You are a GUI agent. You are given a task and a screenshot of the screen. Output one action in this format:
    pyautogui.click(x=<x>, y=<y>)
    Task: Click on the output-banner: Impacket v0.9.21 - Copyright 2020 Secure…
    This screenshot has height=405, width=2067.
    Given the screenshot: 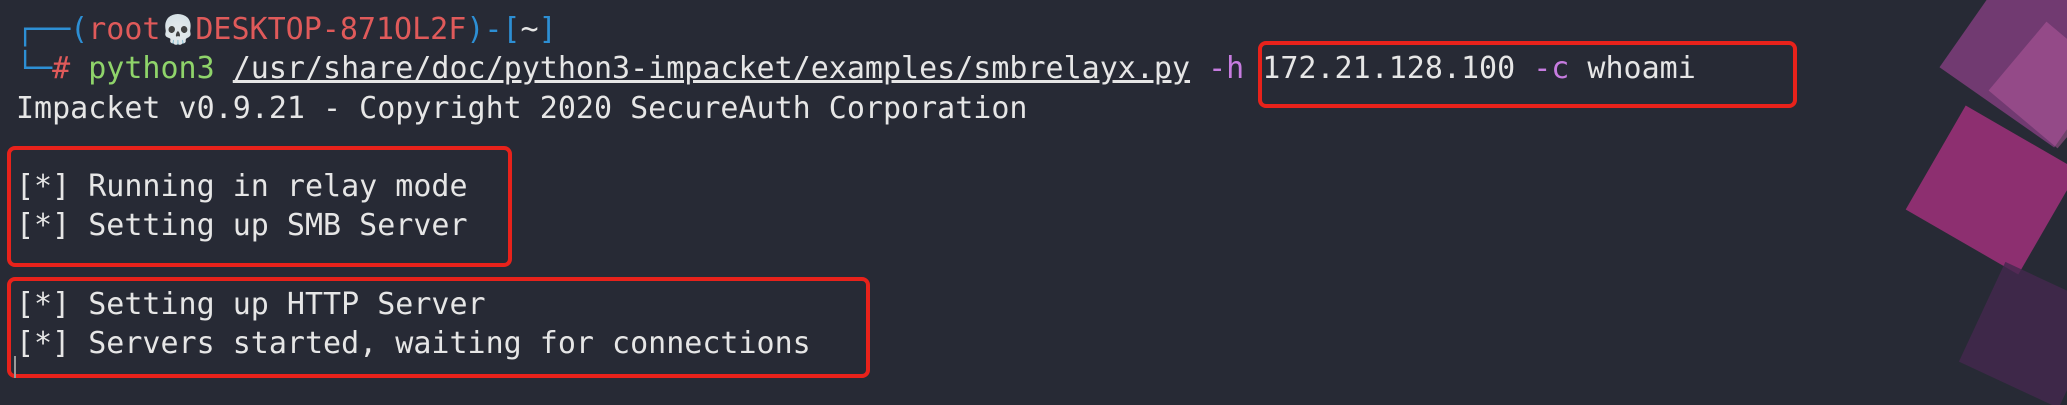 What is the action you would take?
    pyautogui.click(x=522, y=108)
    